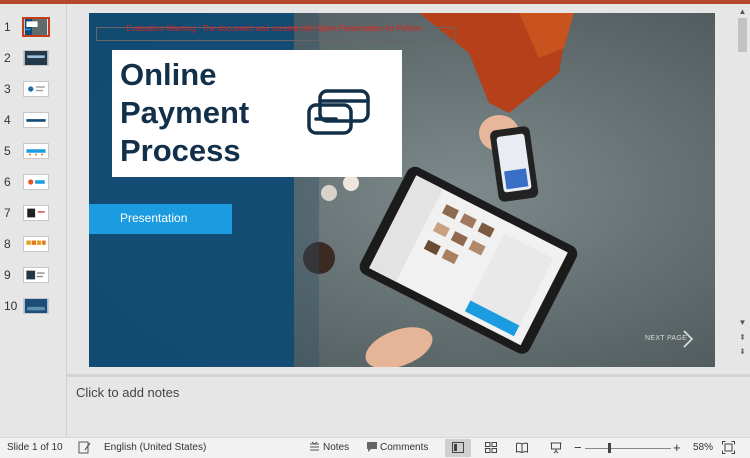 The height and width of the screenshot is (458, 750). Describe the element at coordinates (688, 339) in the screenshot. I see `chevron-right-icon` at that location.